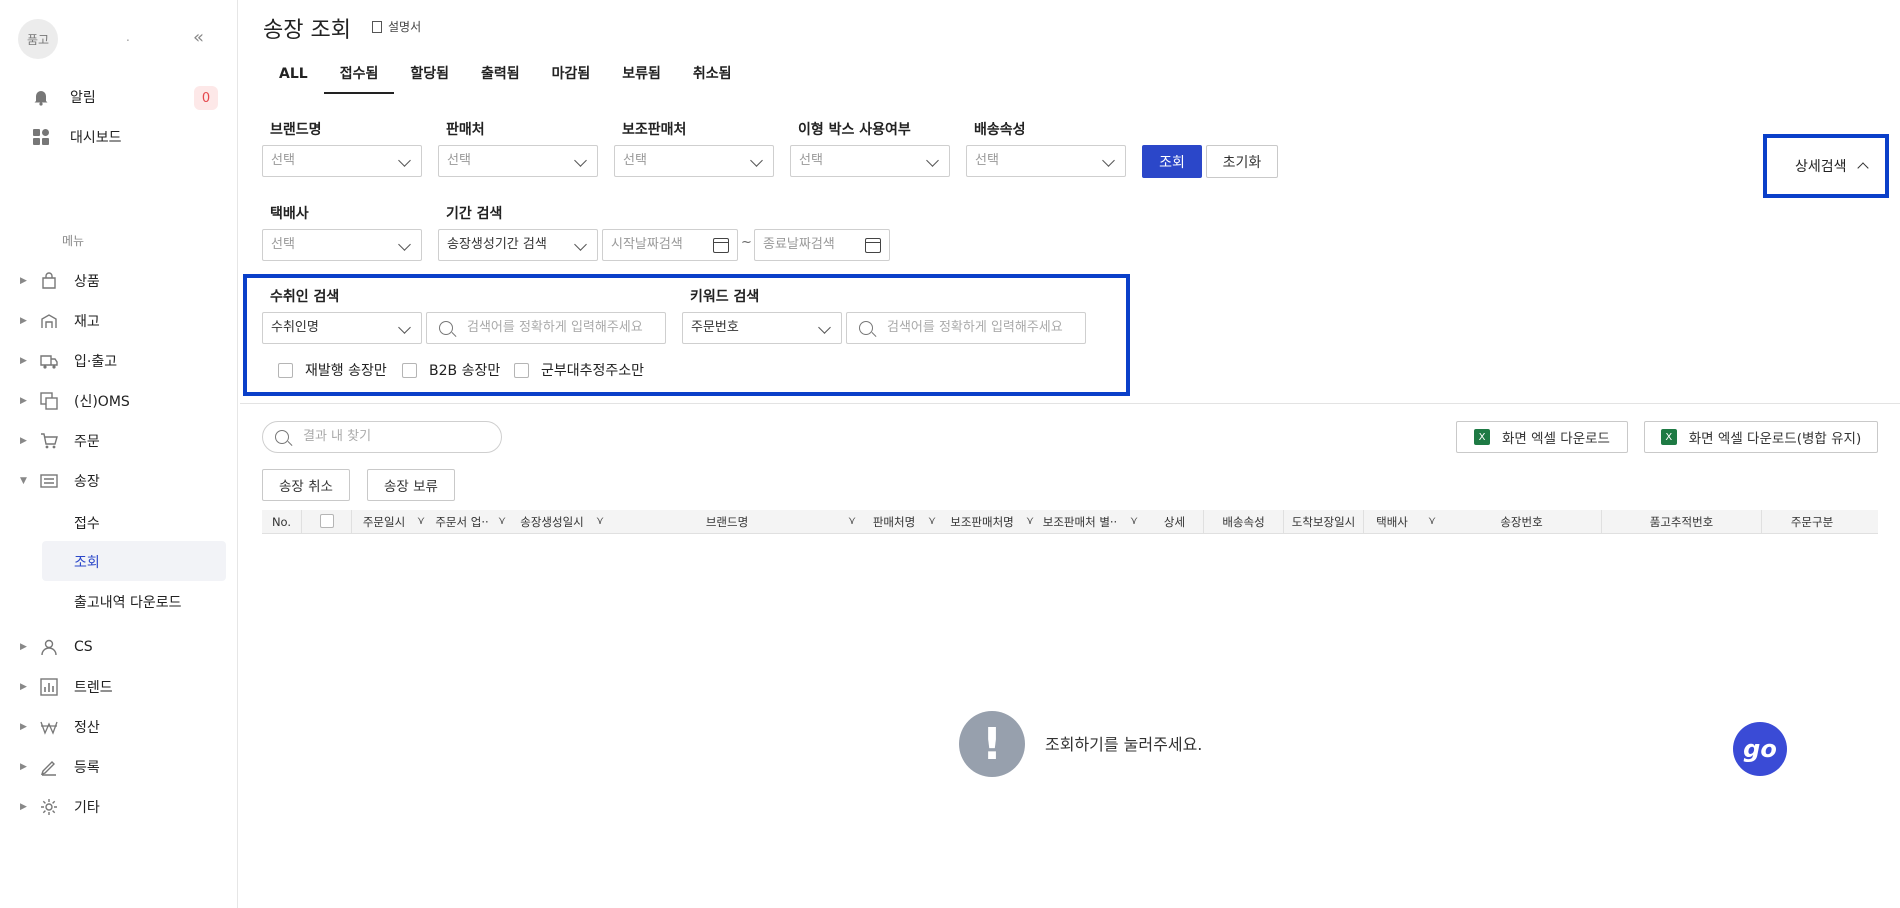 This screenshot has width=1900, height=908. I want to click on recipient-search-input: 검색어를 정확하게 입력해주세요, so click(546, 328).